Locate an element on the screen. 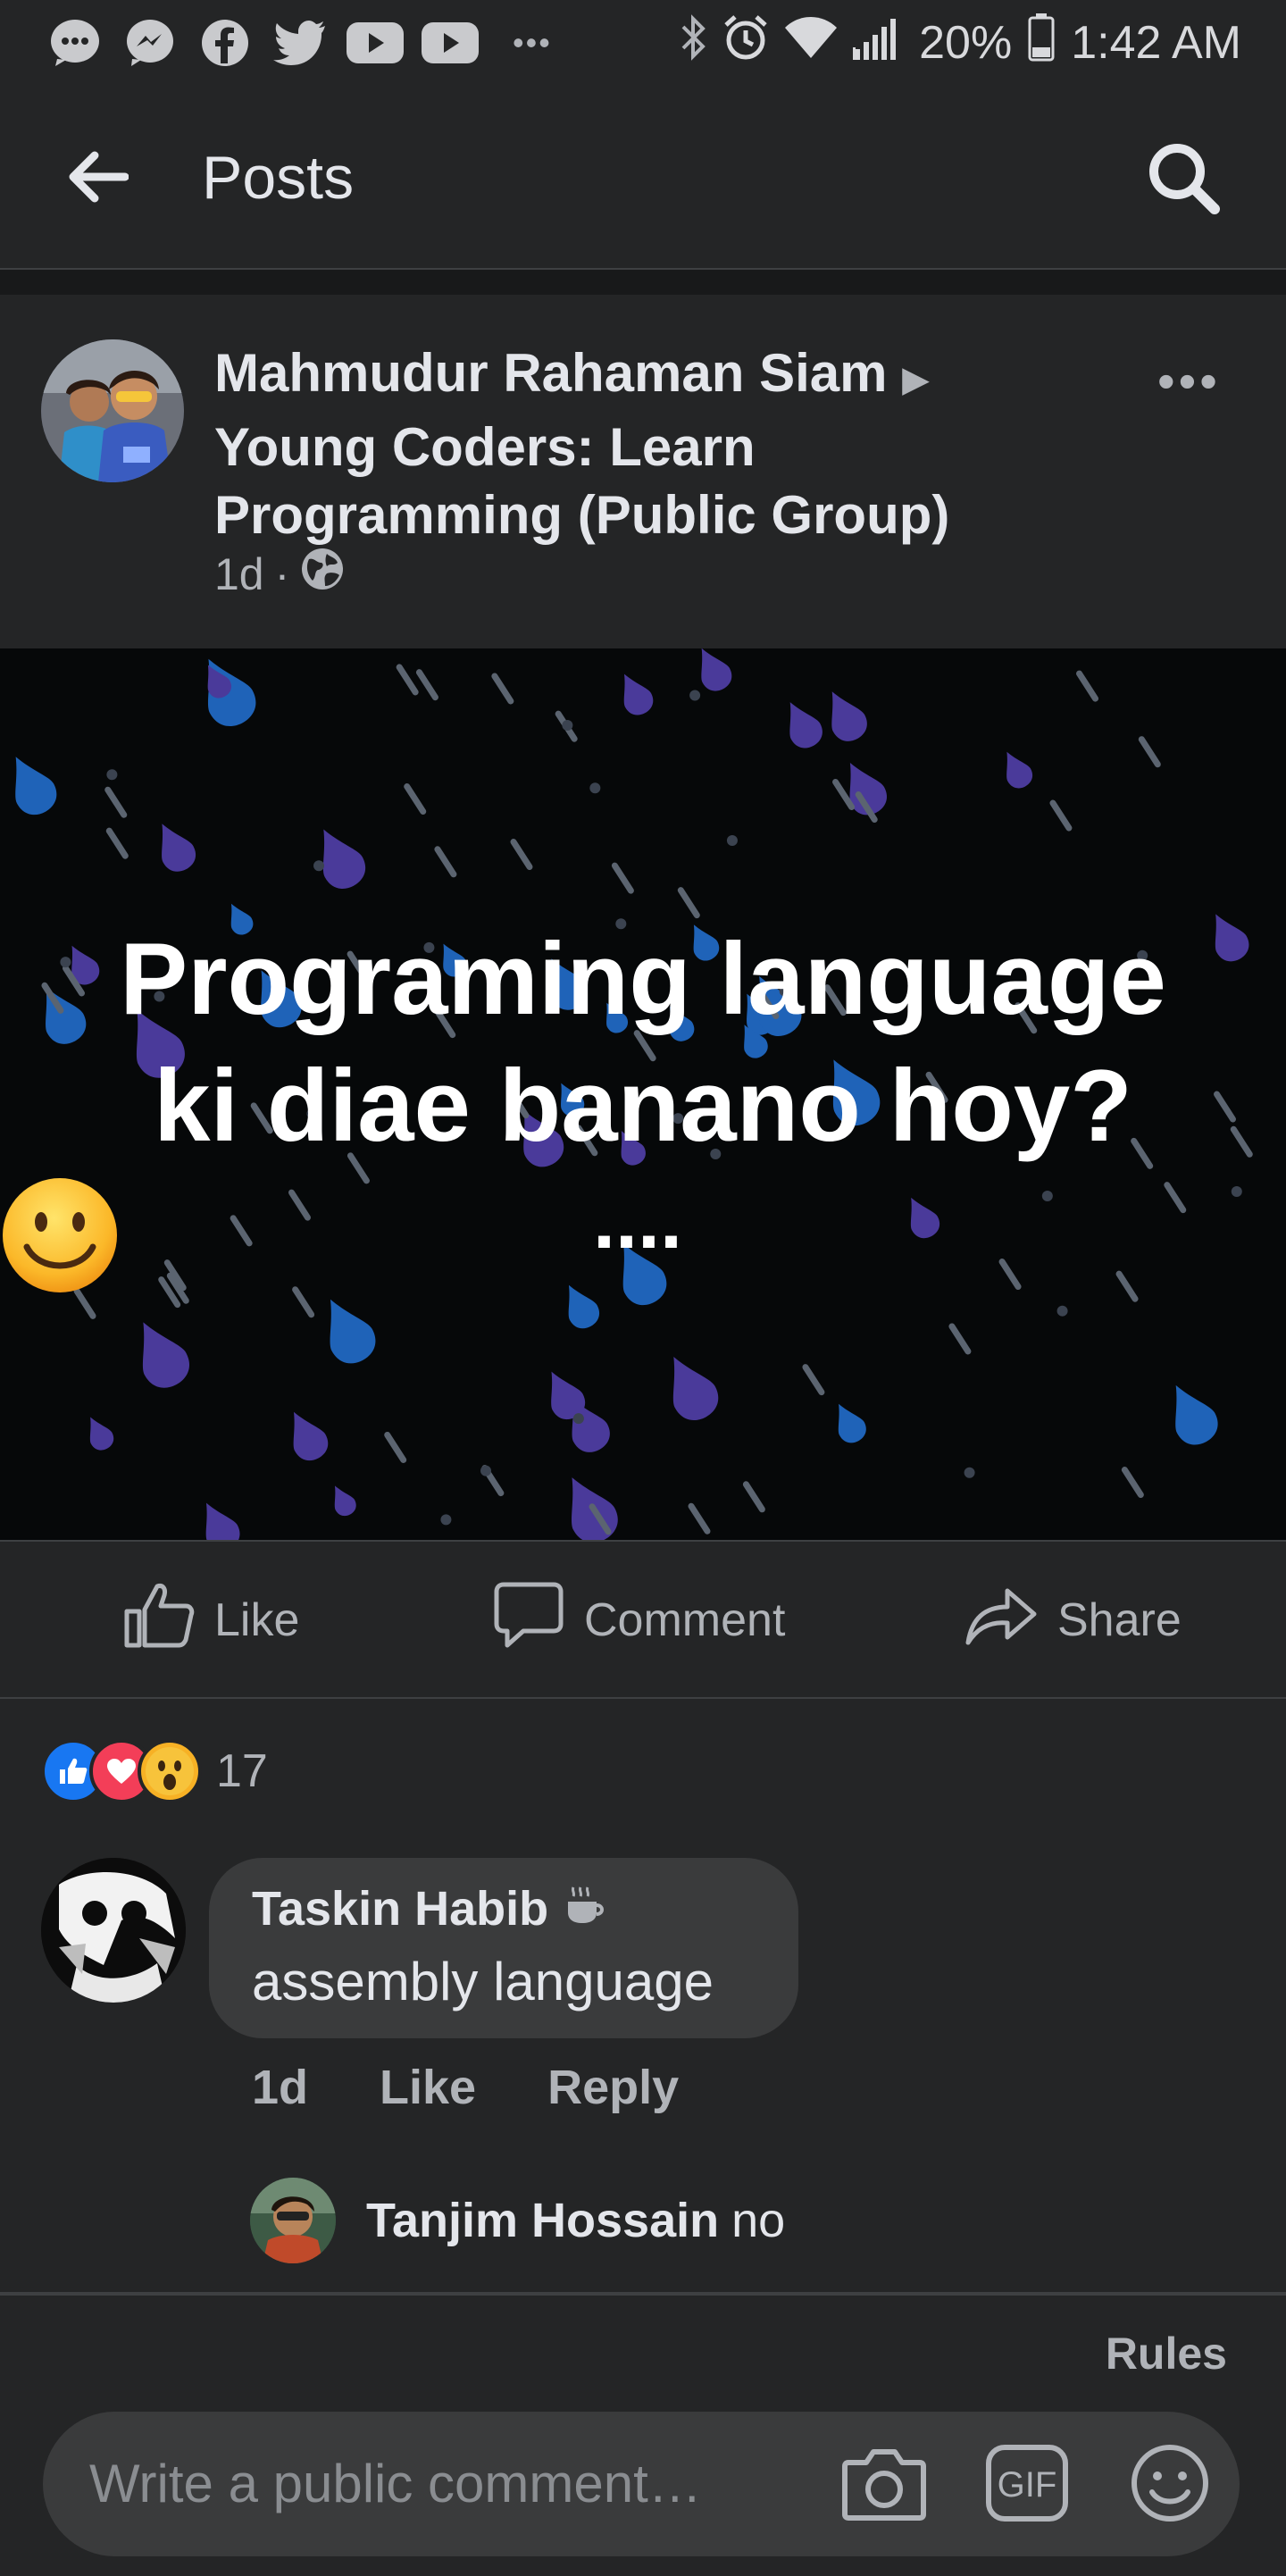  comment-composer: Rules GIF is located at coordinates (643, 2434).